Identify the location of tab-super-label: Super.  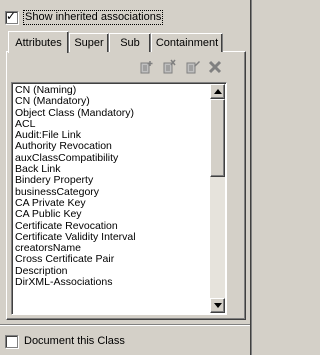
(89, 43).